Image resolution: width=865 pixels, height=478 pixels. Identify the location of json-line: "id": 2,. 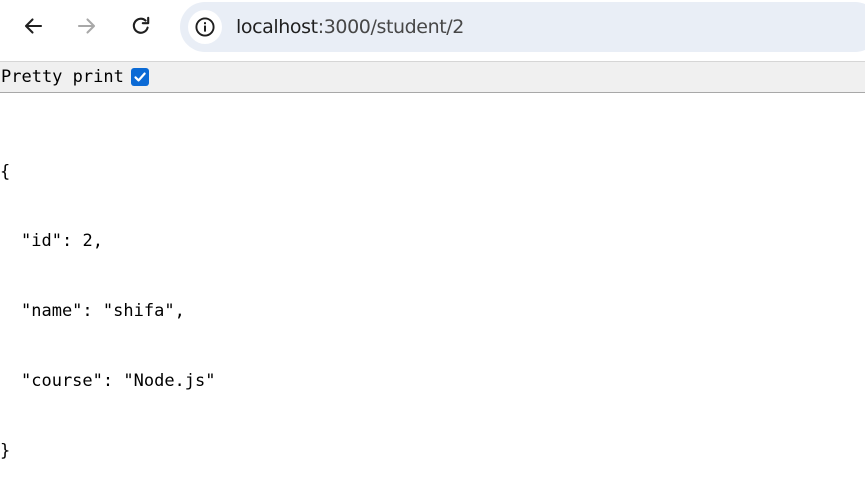
(108, 241).